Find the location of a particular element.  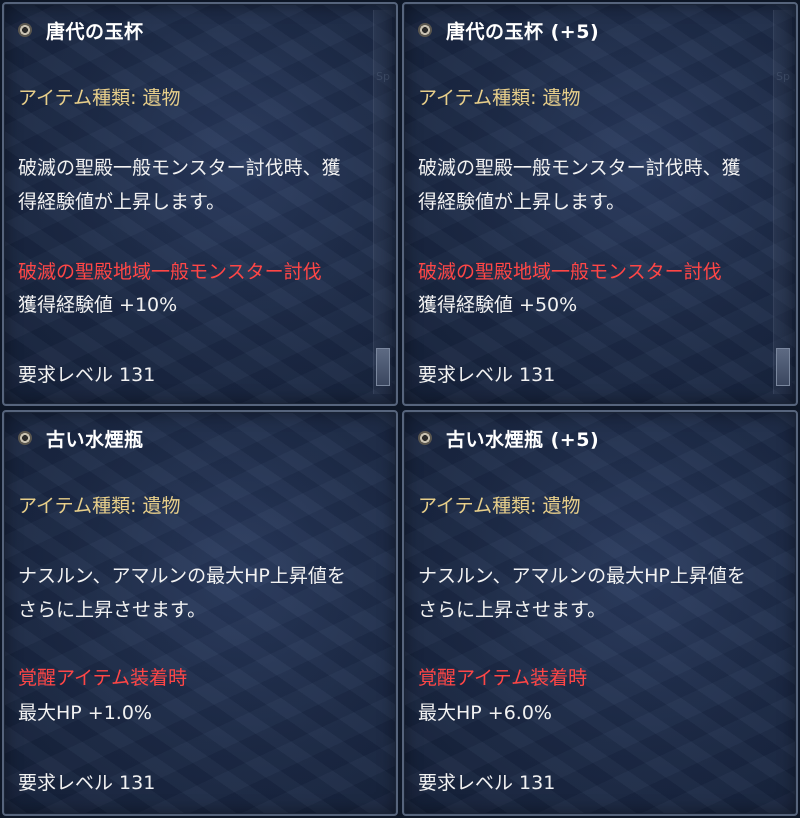

title-row: 唐代の玉杯 (+5) is located at coordinates (509, 30).